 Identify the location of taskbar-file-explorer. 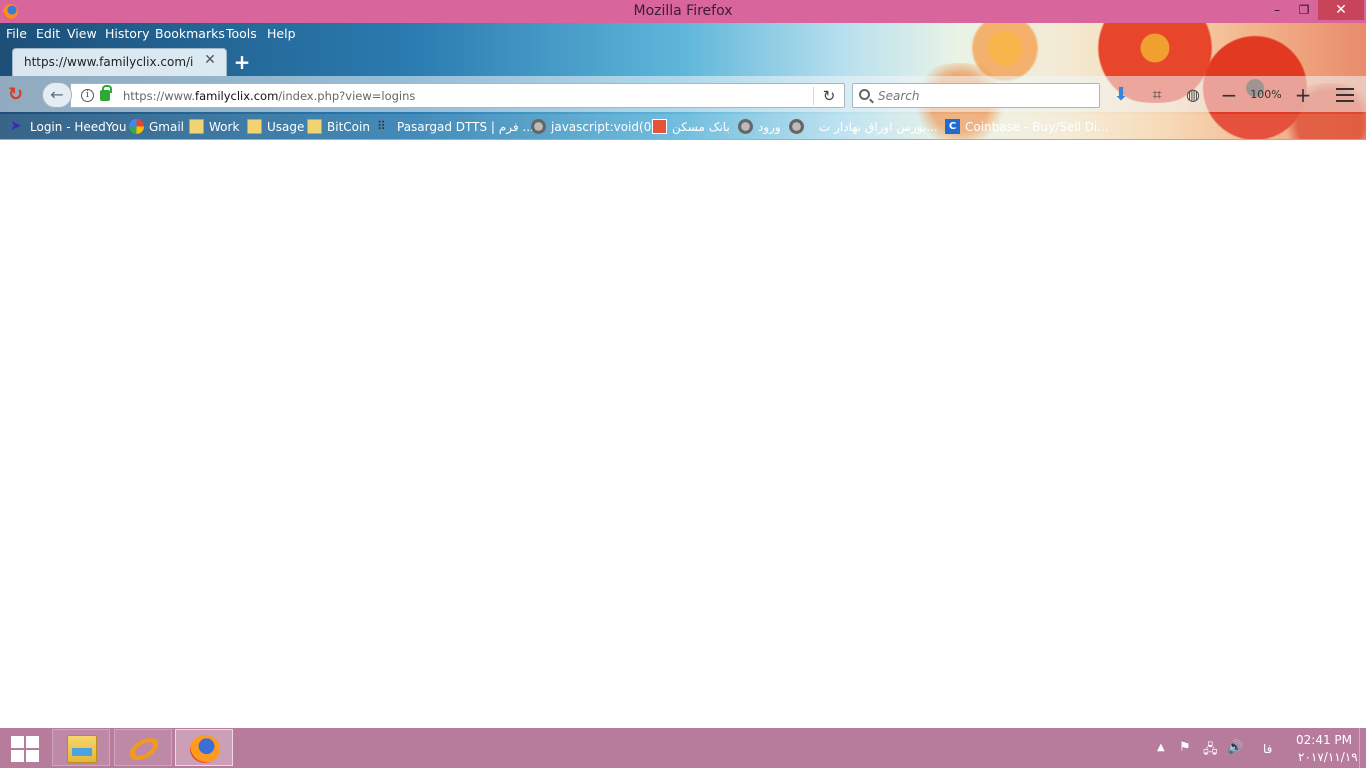
(81, 747).